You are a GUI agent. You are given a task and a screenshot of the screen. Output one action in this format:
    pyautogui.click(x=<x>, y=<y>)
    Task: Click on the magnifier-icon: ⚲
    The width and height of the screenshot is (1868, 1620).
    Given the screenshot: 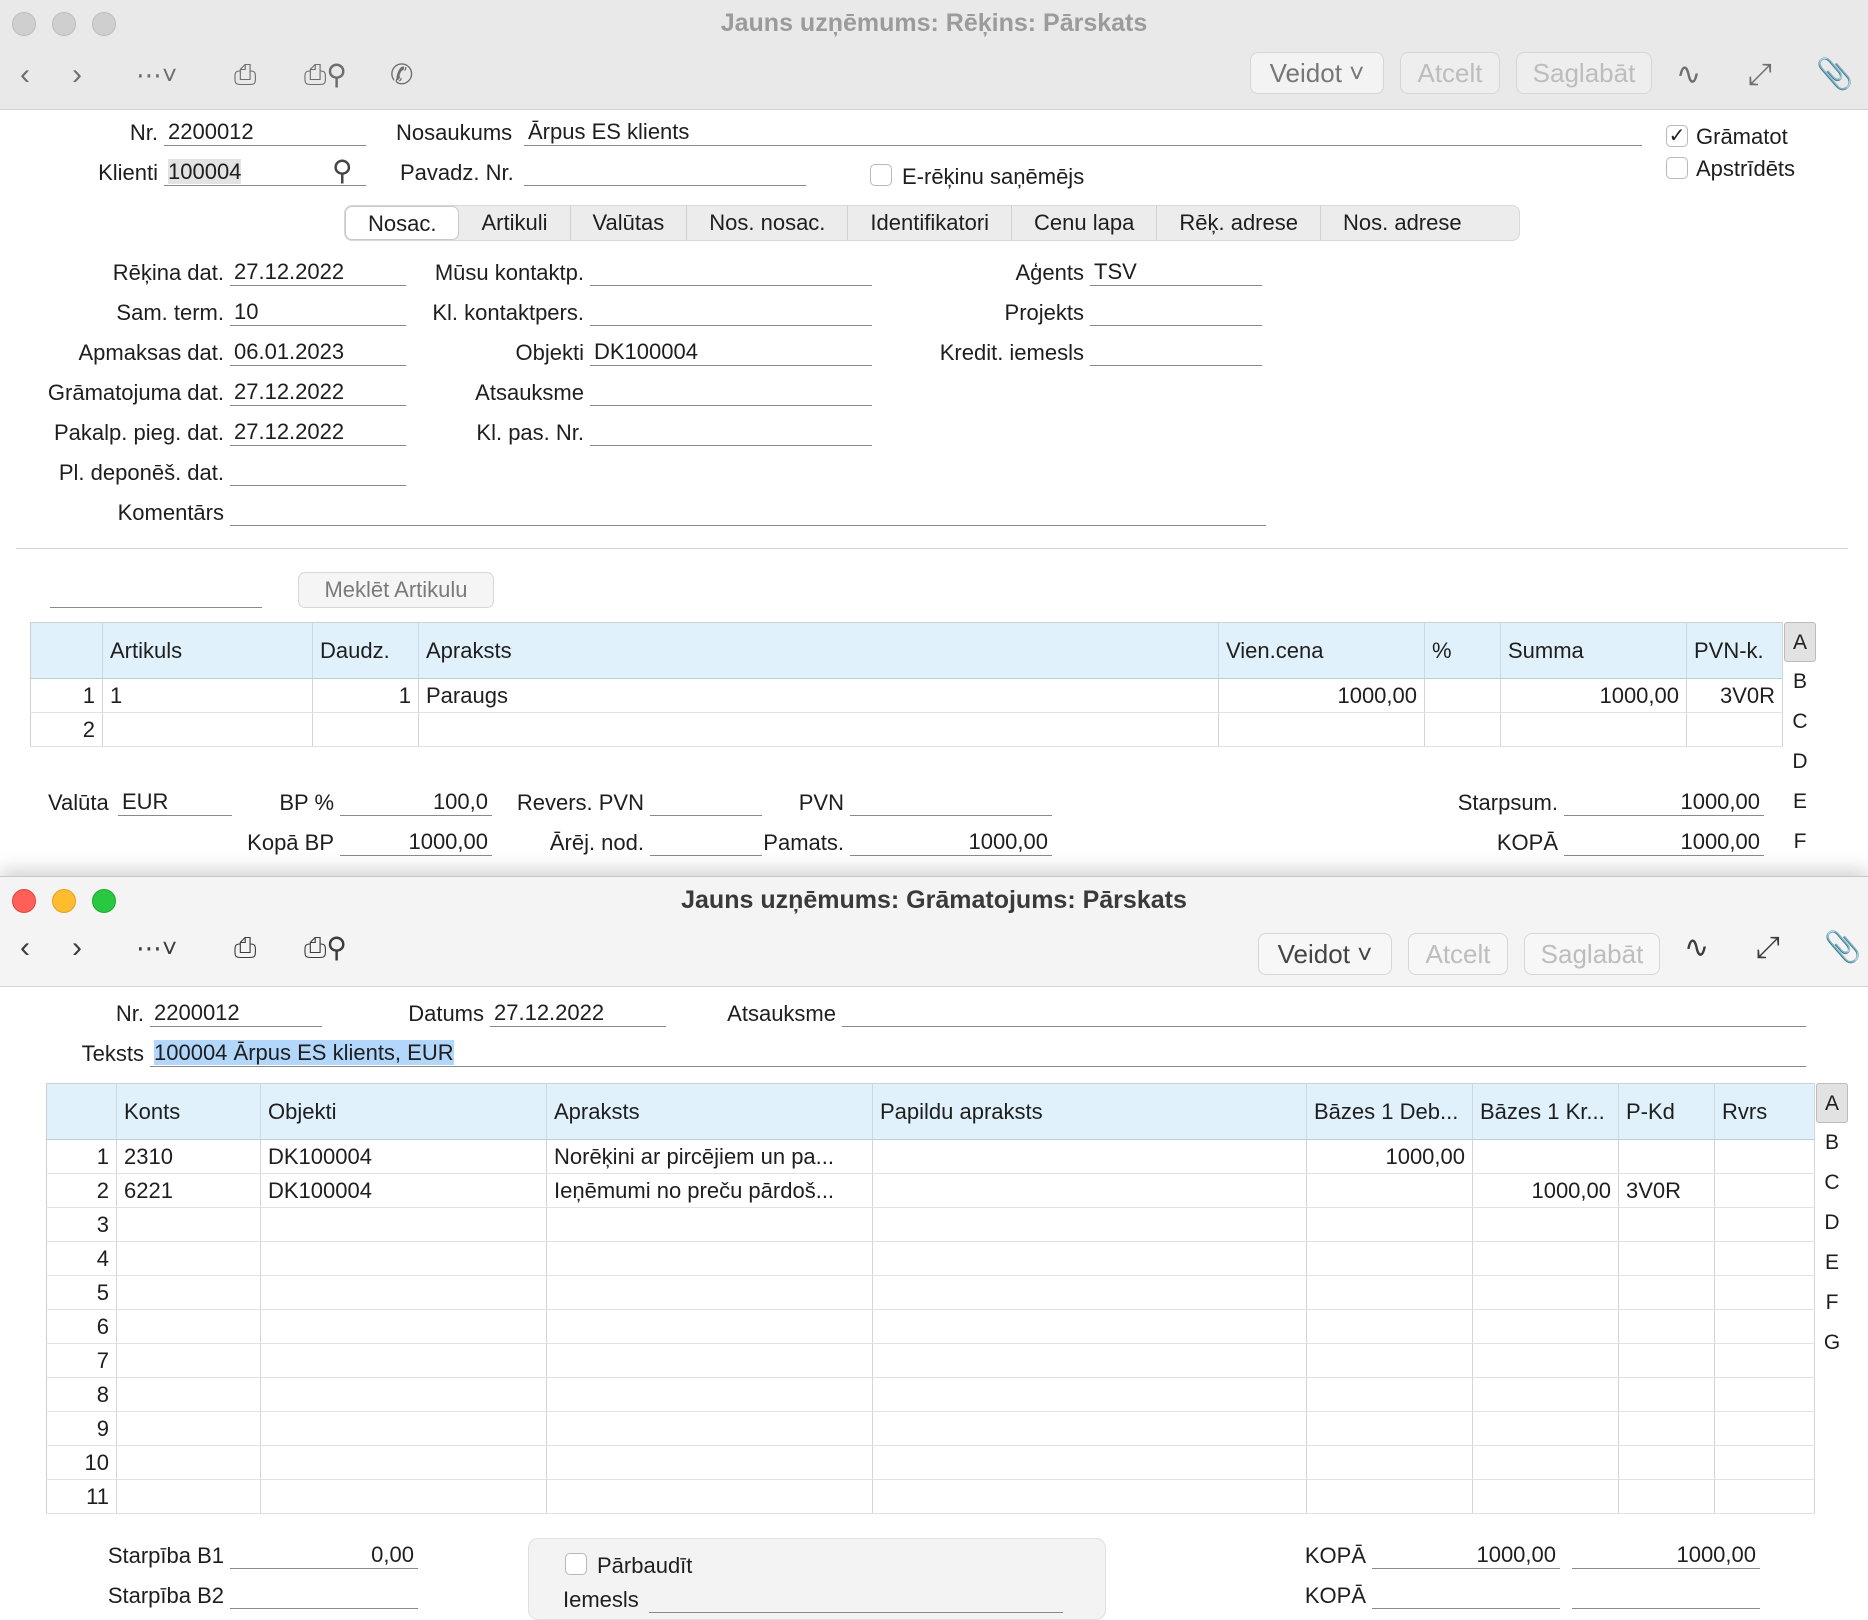 What is the action you would take?
    pyautogui.click(x=342, y=170)
    